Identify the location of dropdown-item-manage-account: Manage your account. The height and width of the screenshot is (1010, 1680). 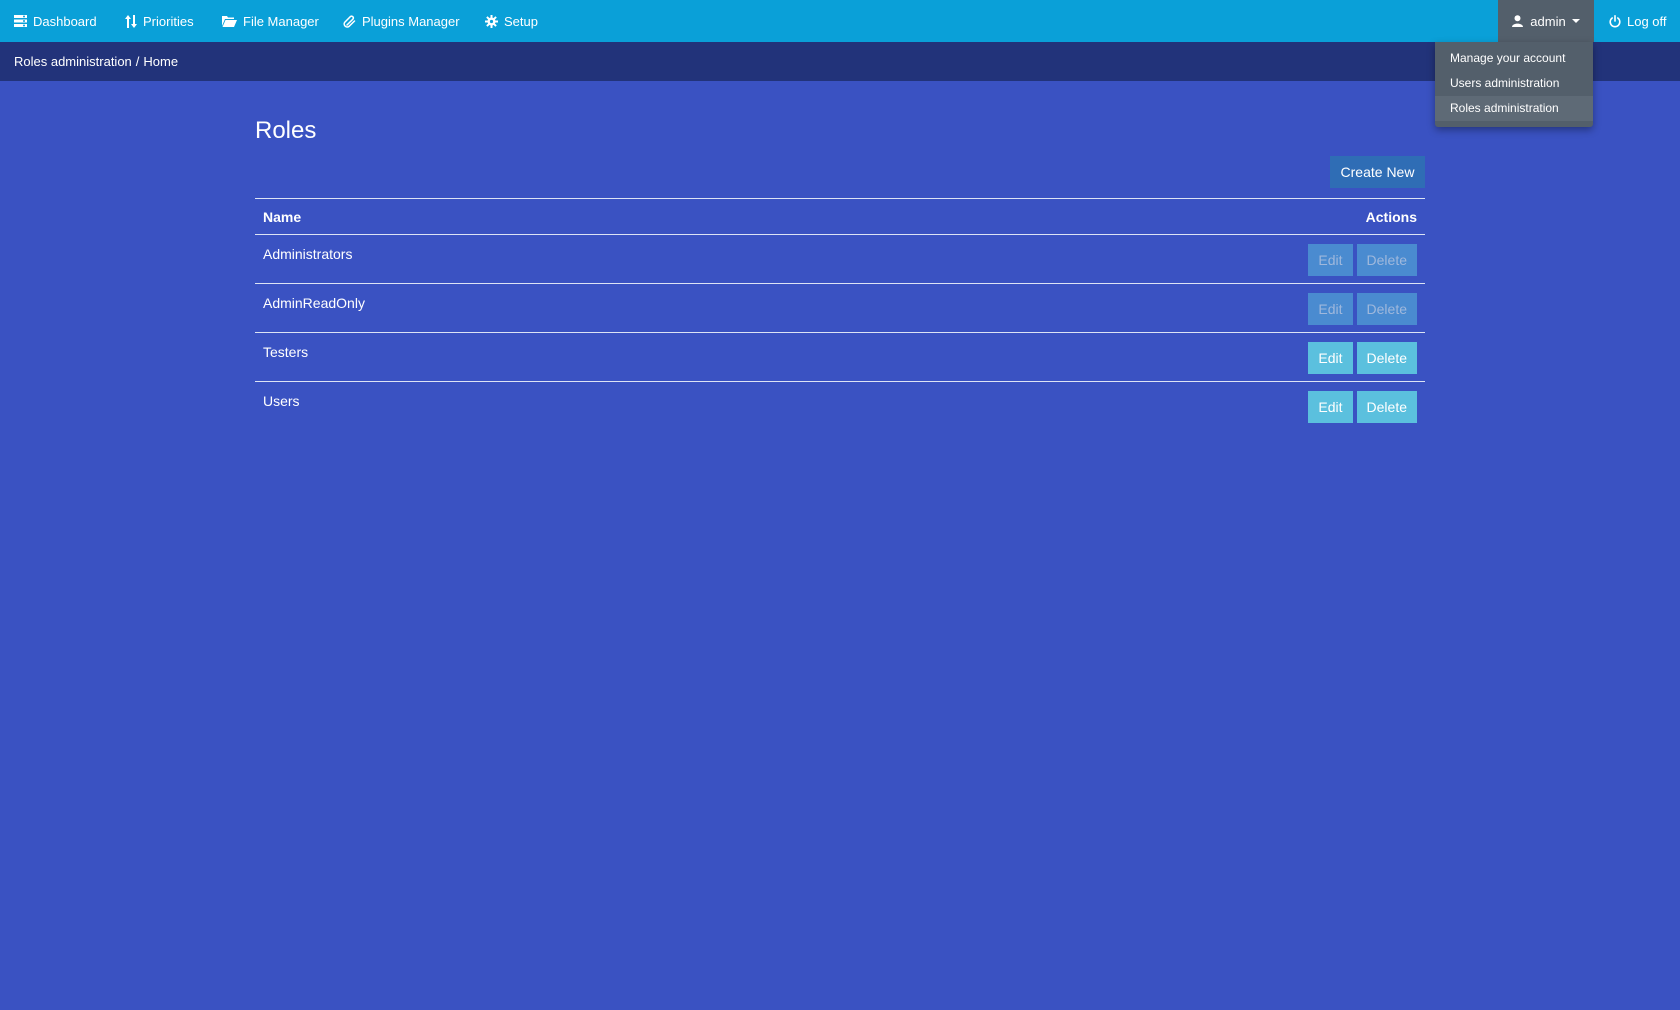
(1514, 58).